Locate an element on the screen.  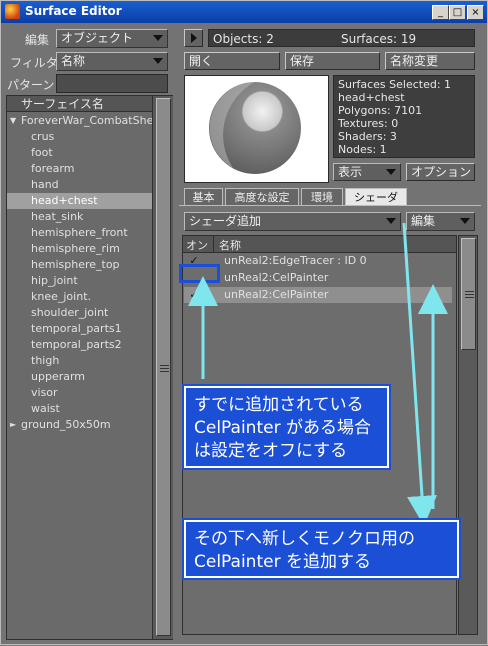
callout-turn-off: すでに追加されている CelPainter がある場合 は設定をオフにする is located at coordinates (286, 427).